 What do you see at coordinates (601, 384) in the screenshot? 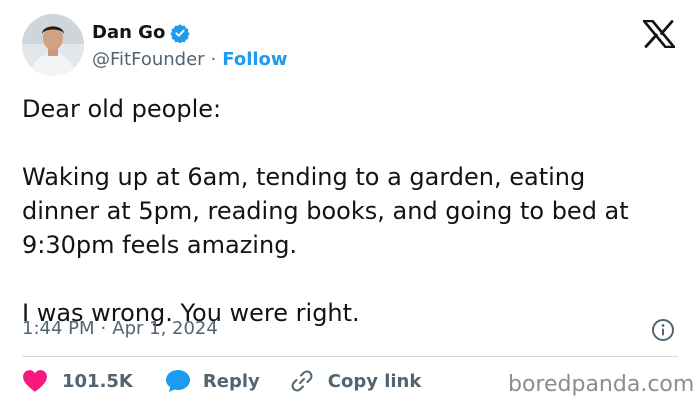
I see `watermark: boredpanda.com` at bounding box center [601, 384].